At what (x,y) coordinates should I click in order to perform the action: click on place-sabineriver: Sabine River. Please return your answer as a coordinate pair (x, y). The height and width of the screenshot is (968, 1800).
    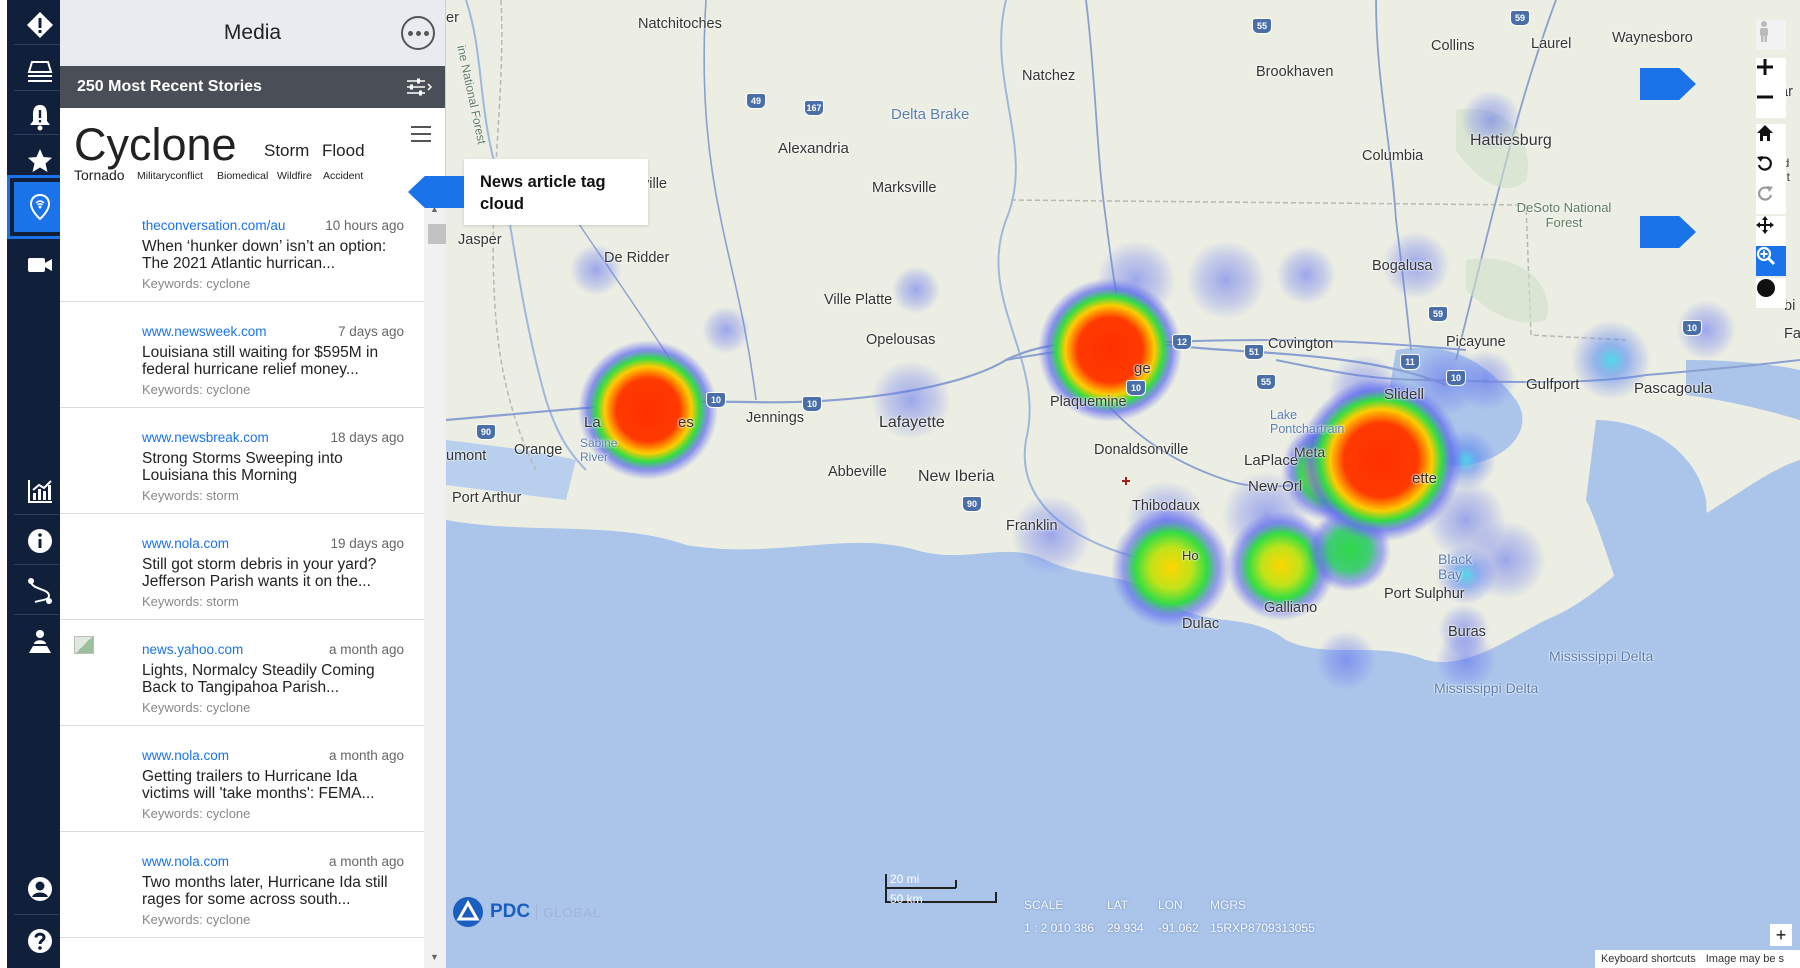
    Looking at the image, I should click on (599, 450).